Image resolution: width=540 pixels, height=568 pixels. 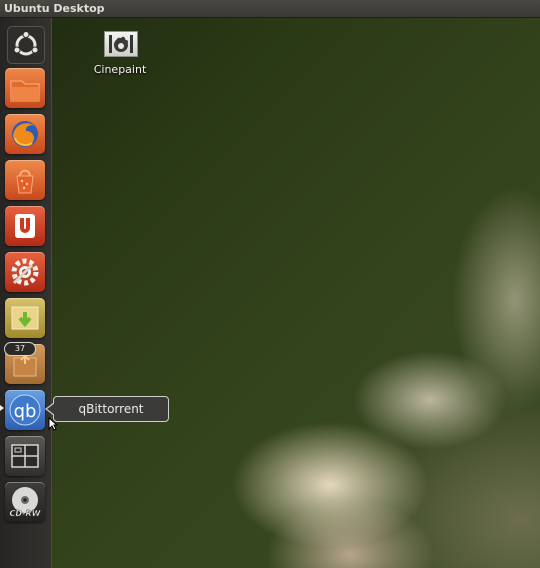 What do you see at coordinates (107, 409) in the screenshot?
I see `launcher-tooltip: qBittorrent` at bounding box center [107, 409].